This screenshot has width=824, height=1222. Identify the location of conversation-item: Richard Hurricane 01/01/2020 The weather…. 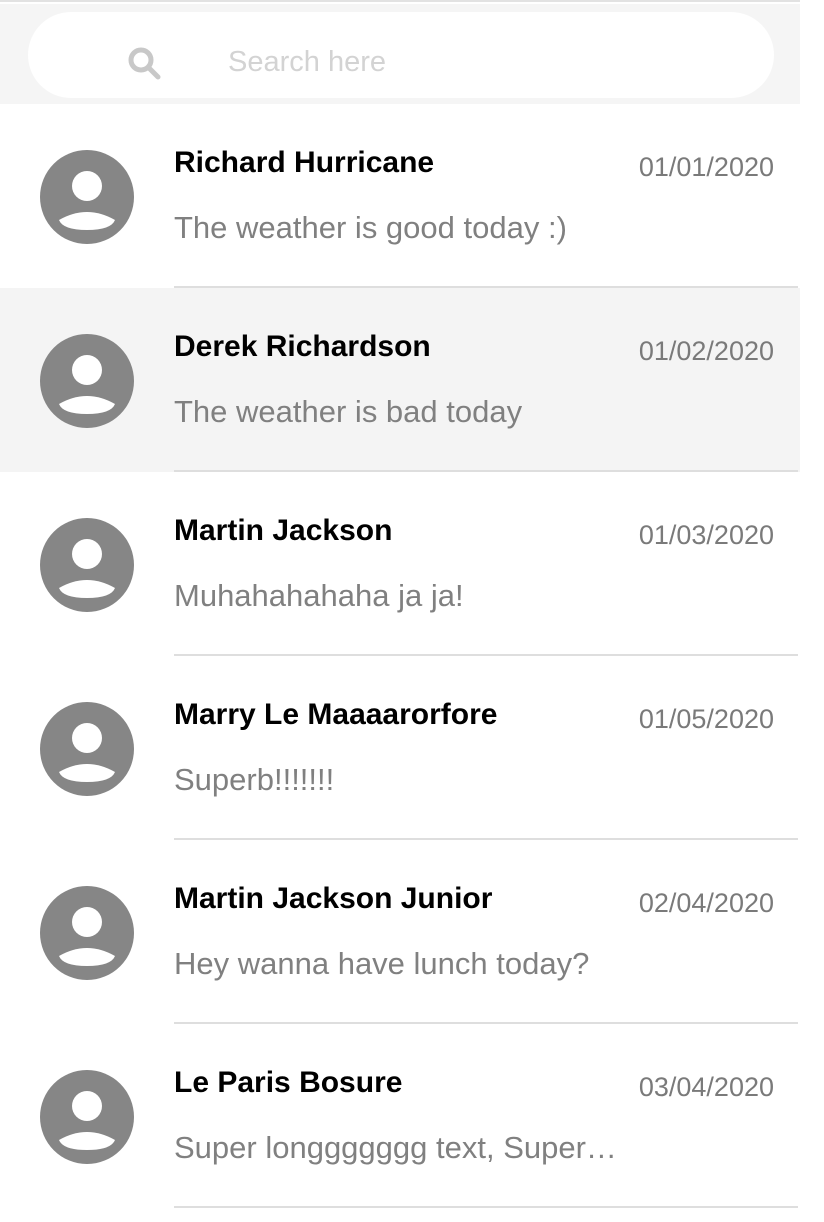
(400, 196).